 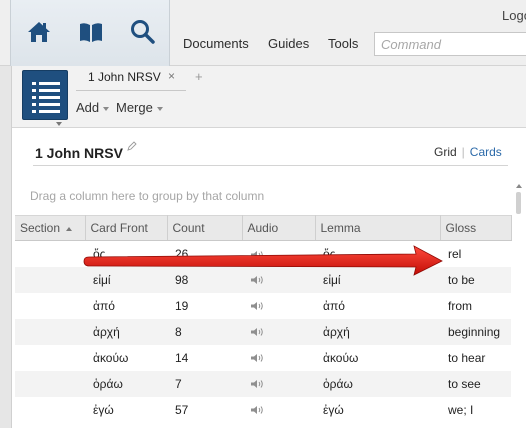 What do you see at coordinates (475, 279) in the screenshot?
I see `gloss-cell: to be` at bounding box center [475, 279].